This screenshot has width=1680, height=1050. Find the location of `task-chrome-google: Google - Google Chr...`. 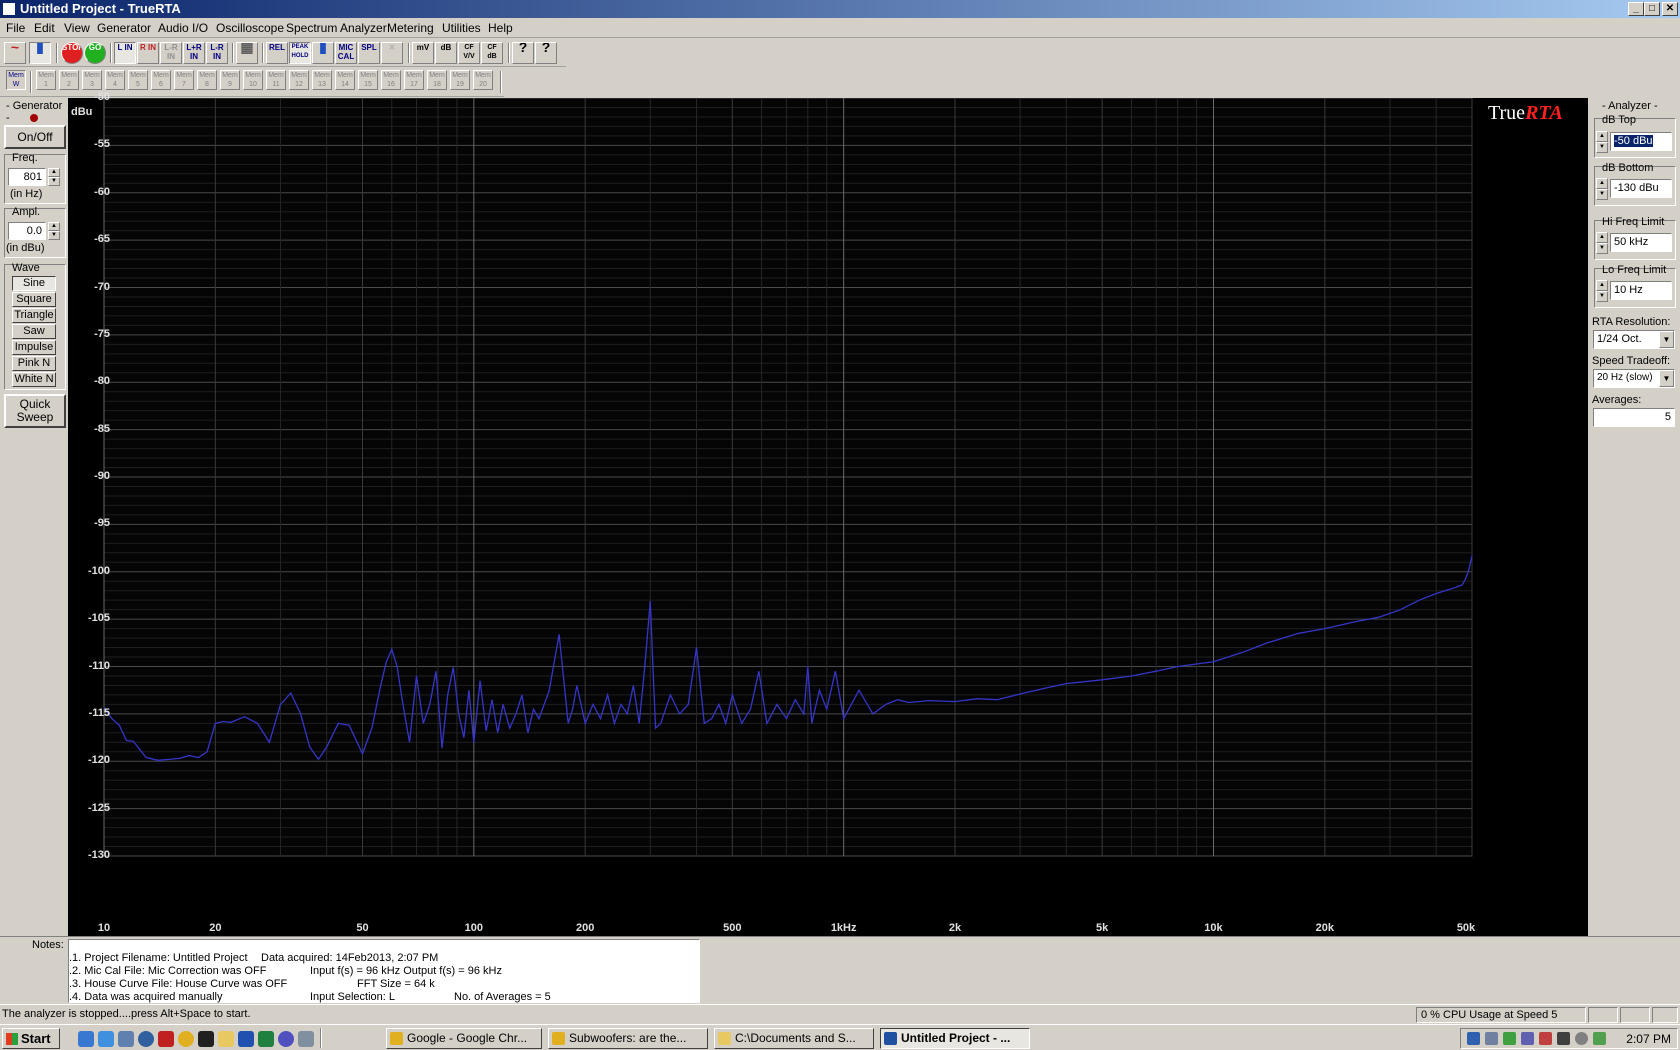

task-chrome-google: Google - Google Chr... is located at coordinates (464, 1038).